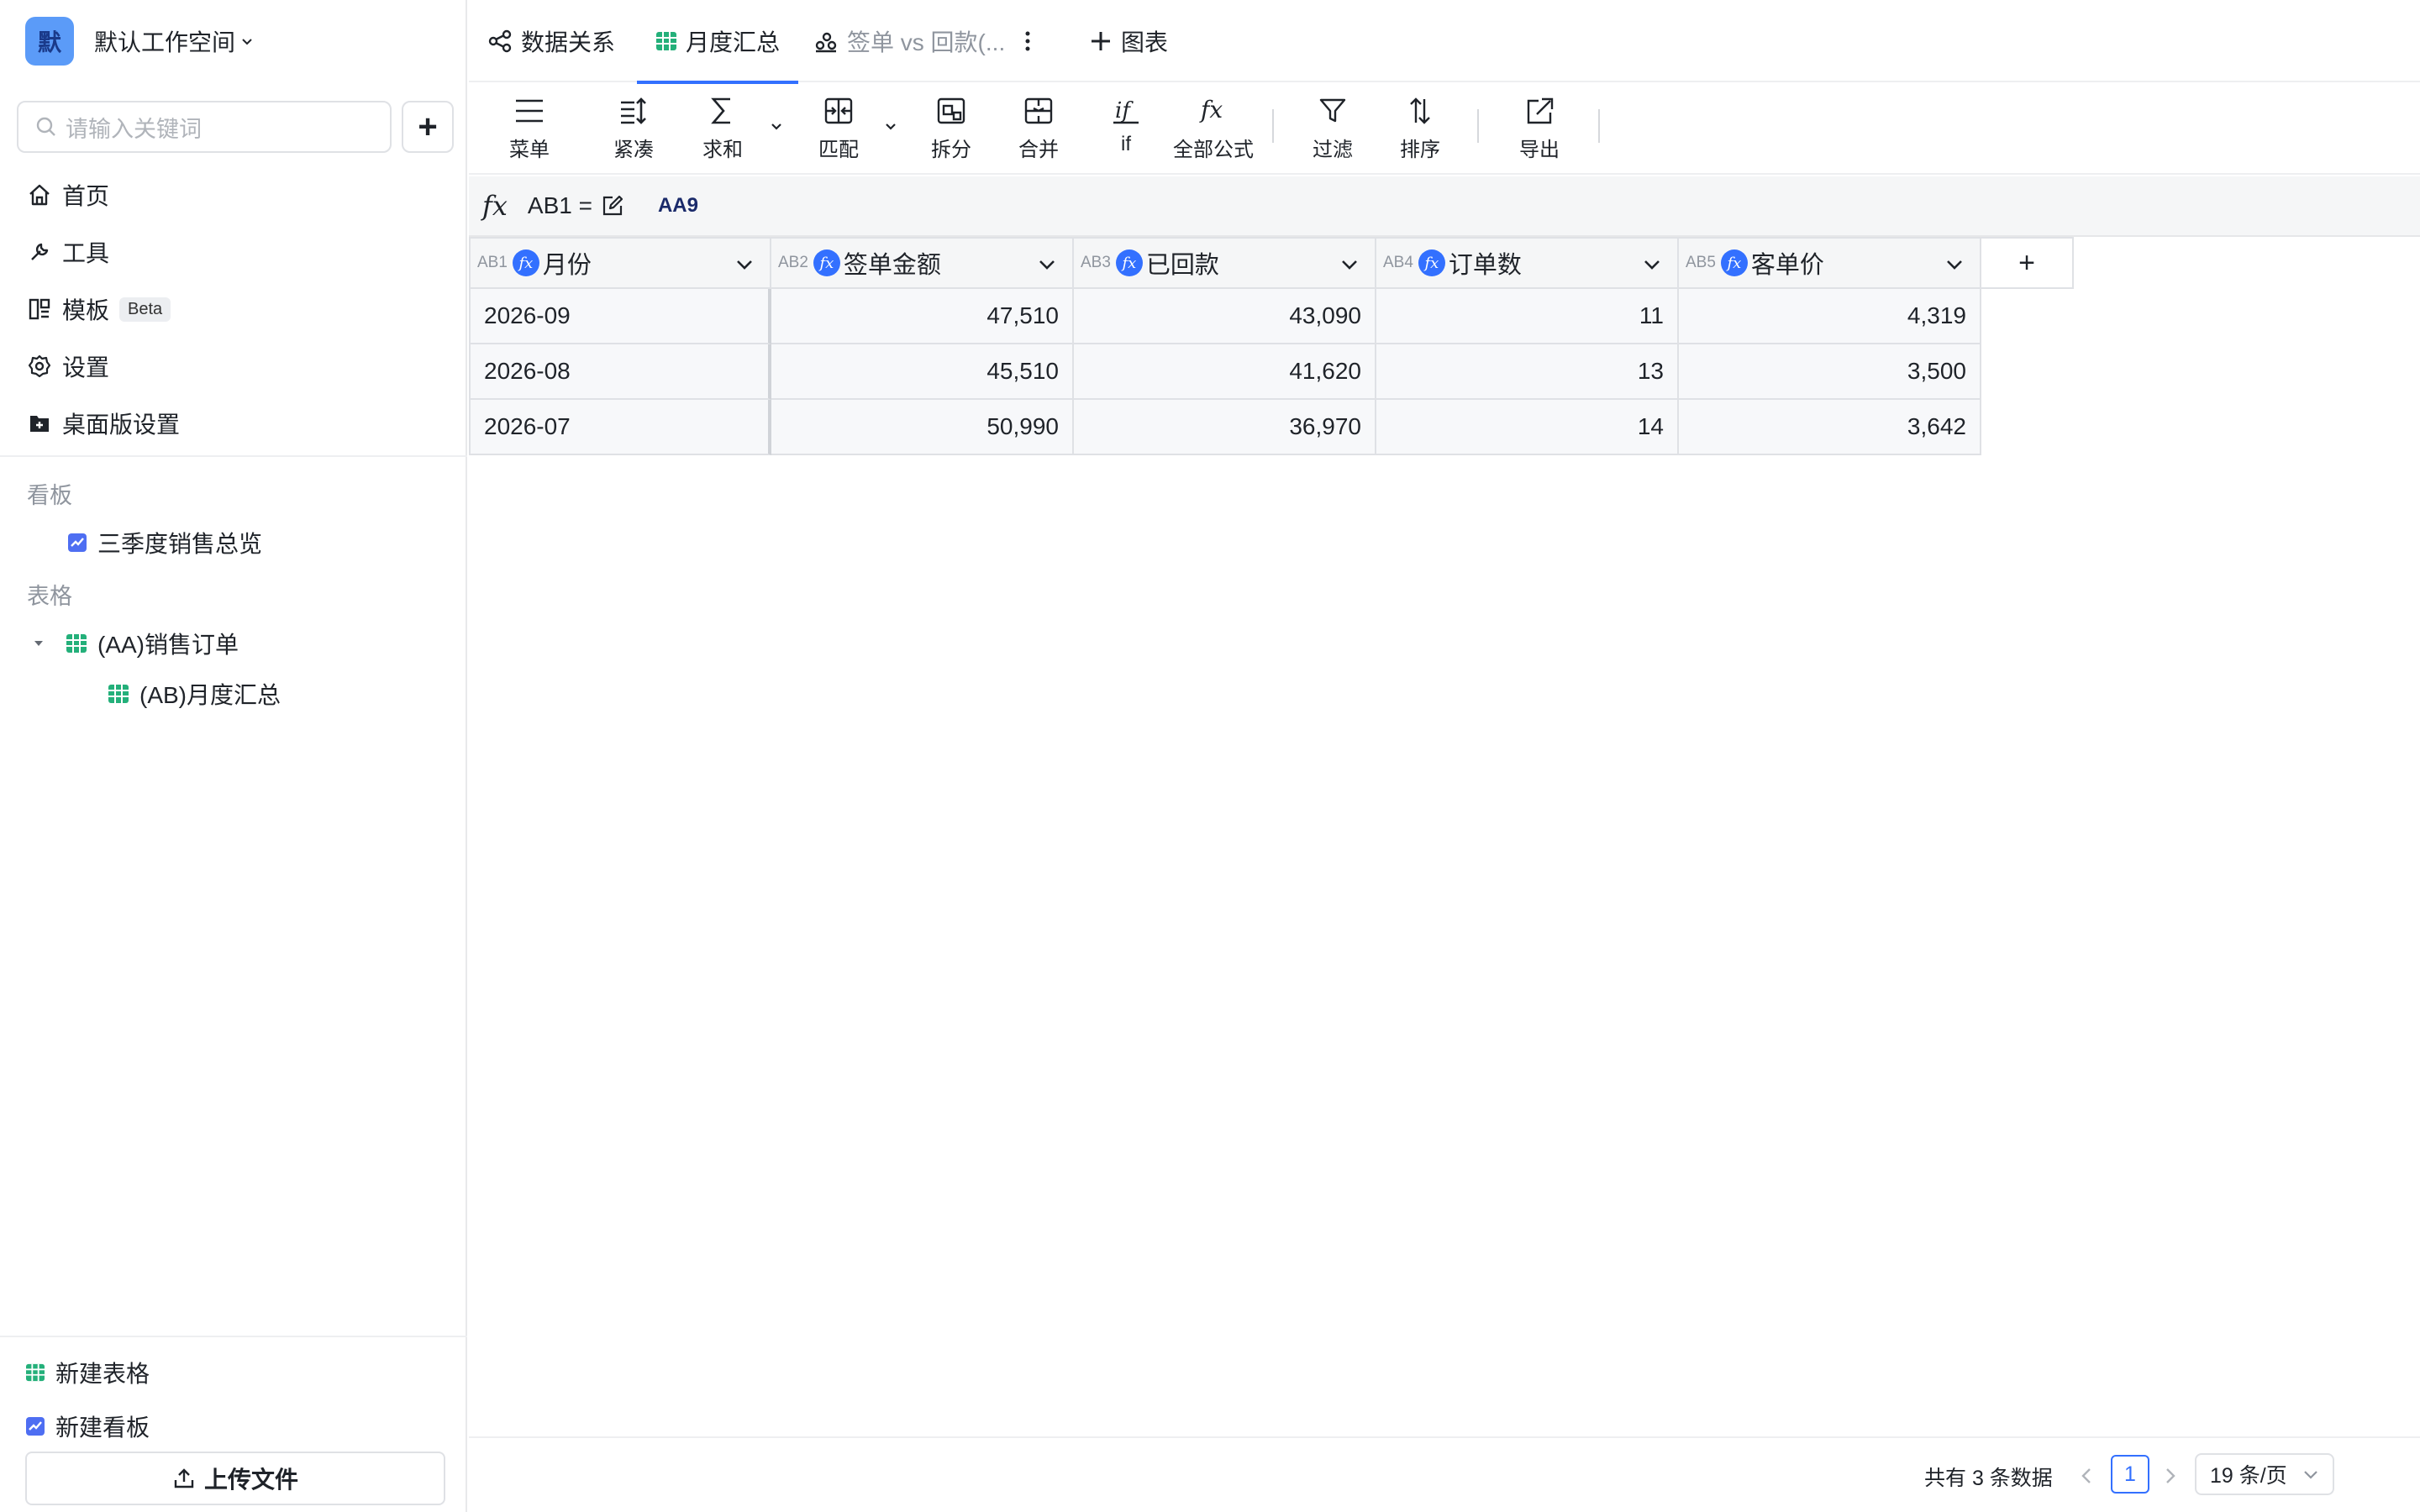 This screenshot has height=1512, width=2420. I want to click on table-cell: 3,642, so click(1830, 427).